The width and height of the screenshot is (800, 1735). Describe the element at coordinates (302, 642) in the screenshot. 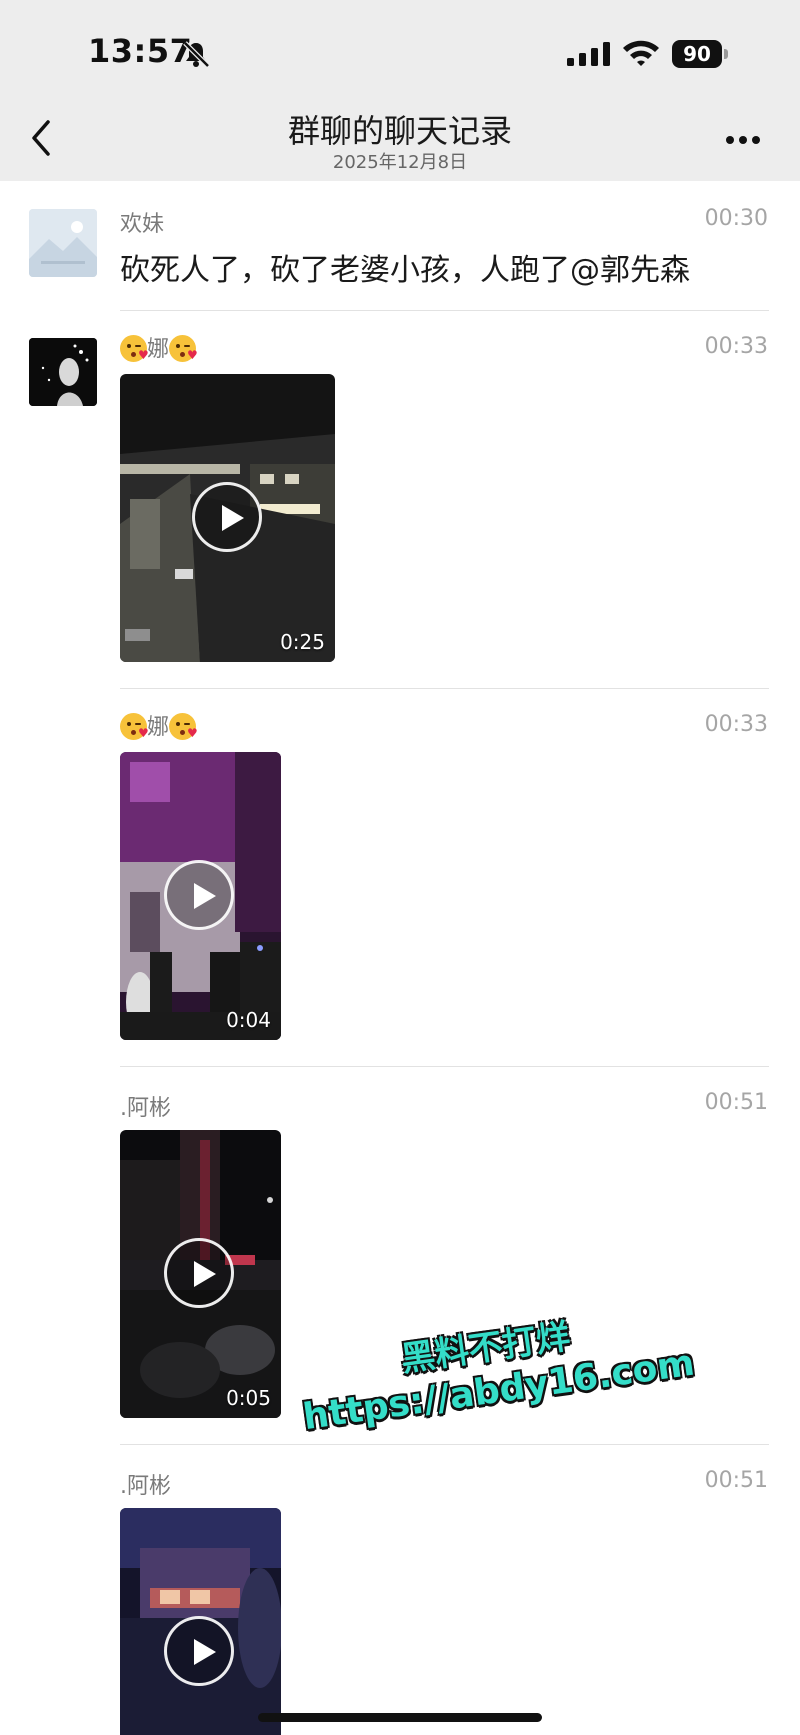

I see `video-duration: 0:25` at that location.